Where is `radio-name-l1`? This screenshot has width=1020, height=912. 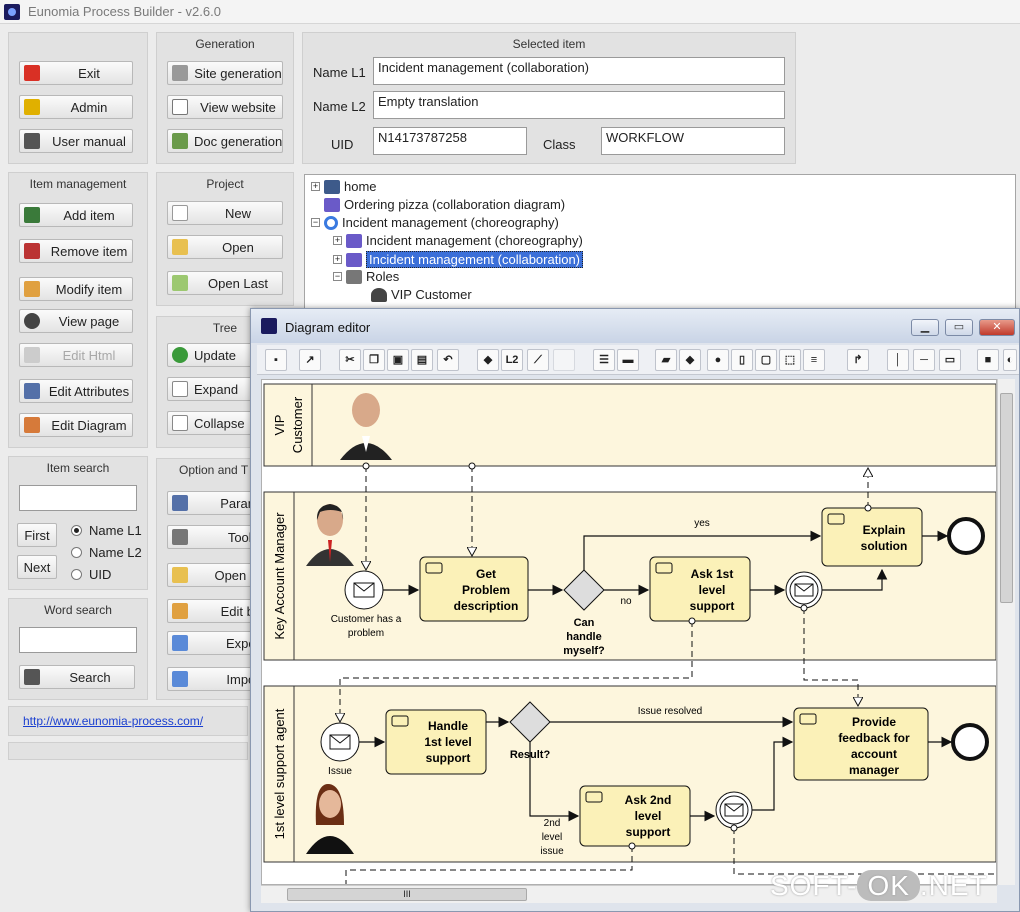
radio-name-l1 is located at coordinates (76, 530).